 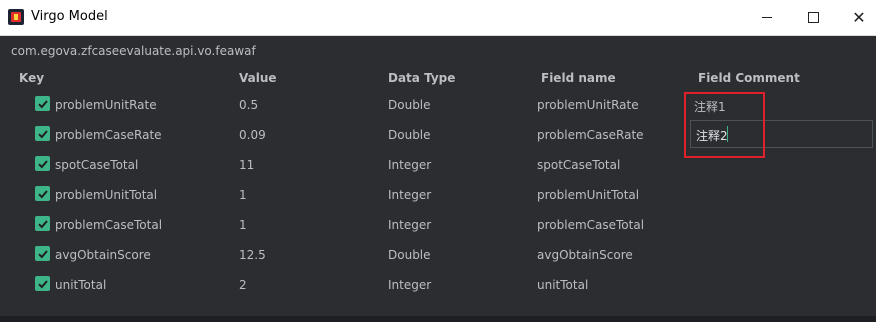 I want to click on value-cell: 11, so click(x=246, y=165).